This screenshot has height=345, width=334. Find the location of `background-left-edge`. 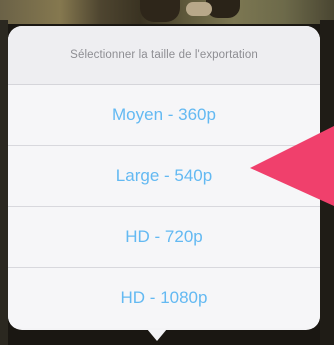

background-left-edge is located at coordinates (4, 182).